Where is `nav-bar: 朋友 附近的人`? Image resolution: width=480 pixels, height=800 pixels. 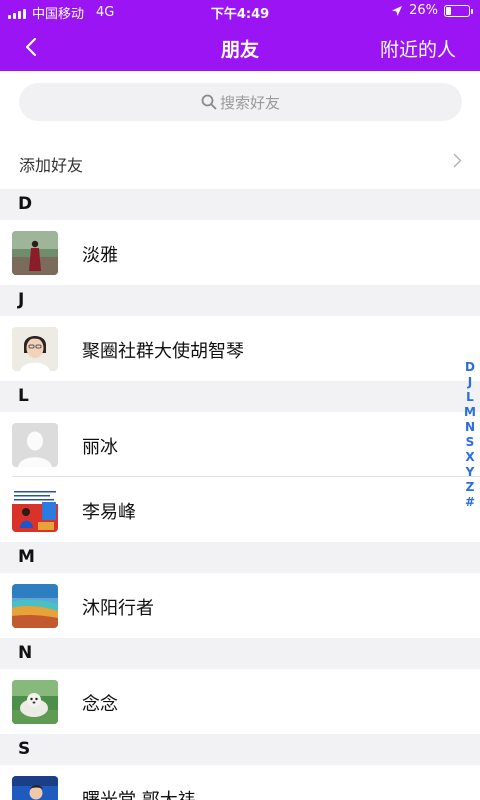 nav-bar: 朋友 附近的人 is located at coordinates (240, 46).